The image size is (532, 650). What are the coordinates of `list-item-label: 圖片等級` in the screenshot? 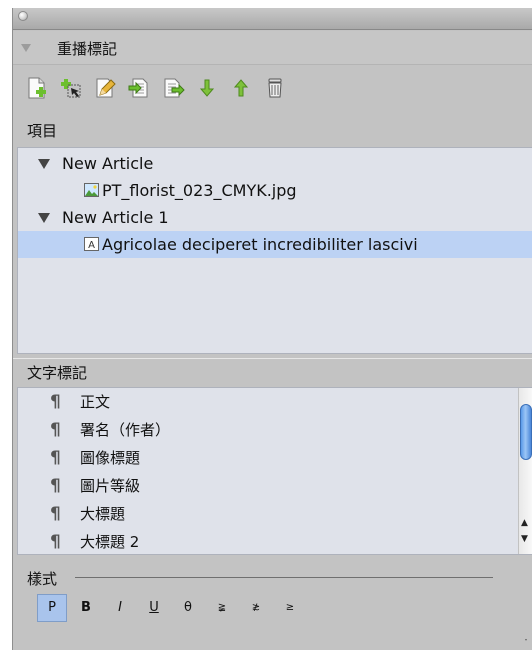 It's located at (110, 486).